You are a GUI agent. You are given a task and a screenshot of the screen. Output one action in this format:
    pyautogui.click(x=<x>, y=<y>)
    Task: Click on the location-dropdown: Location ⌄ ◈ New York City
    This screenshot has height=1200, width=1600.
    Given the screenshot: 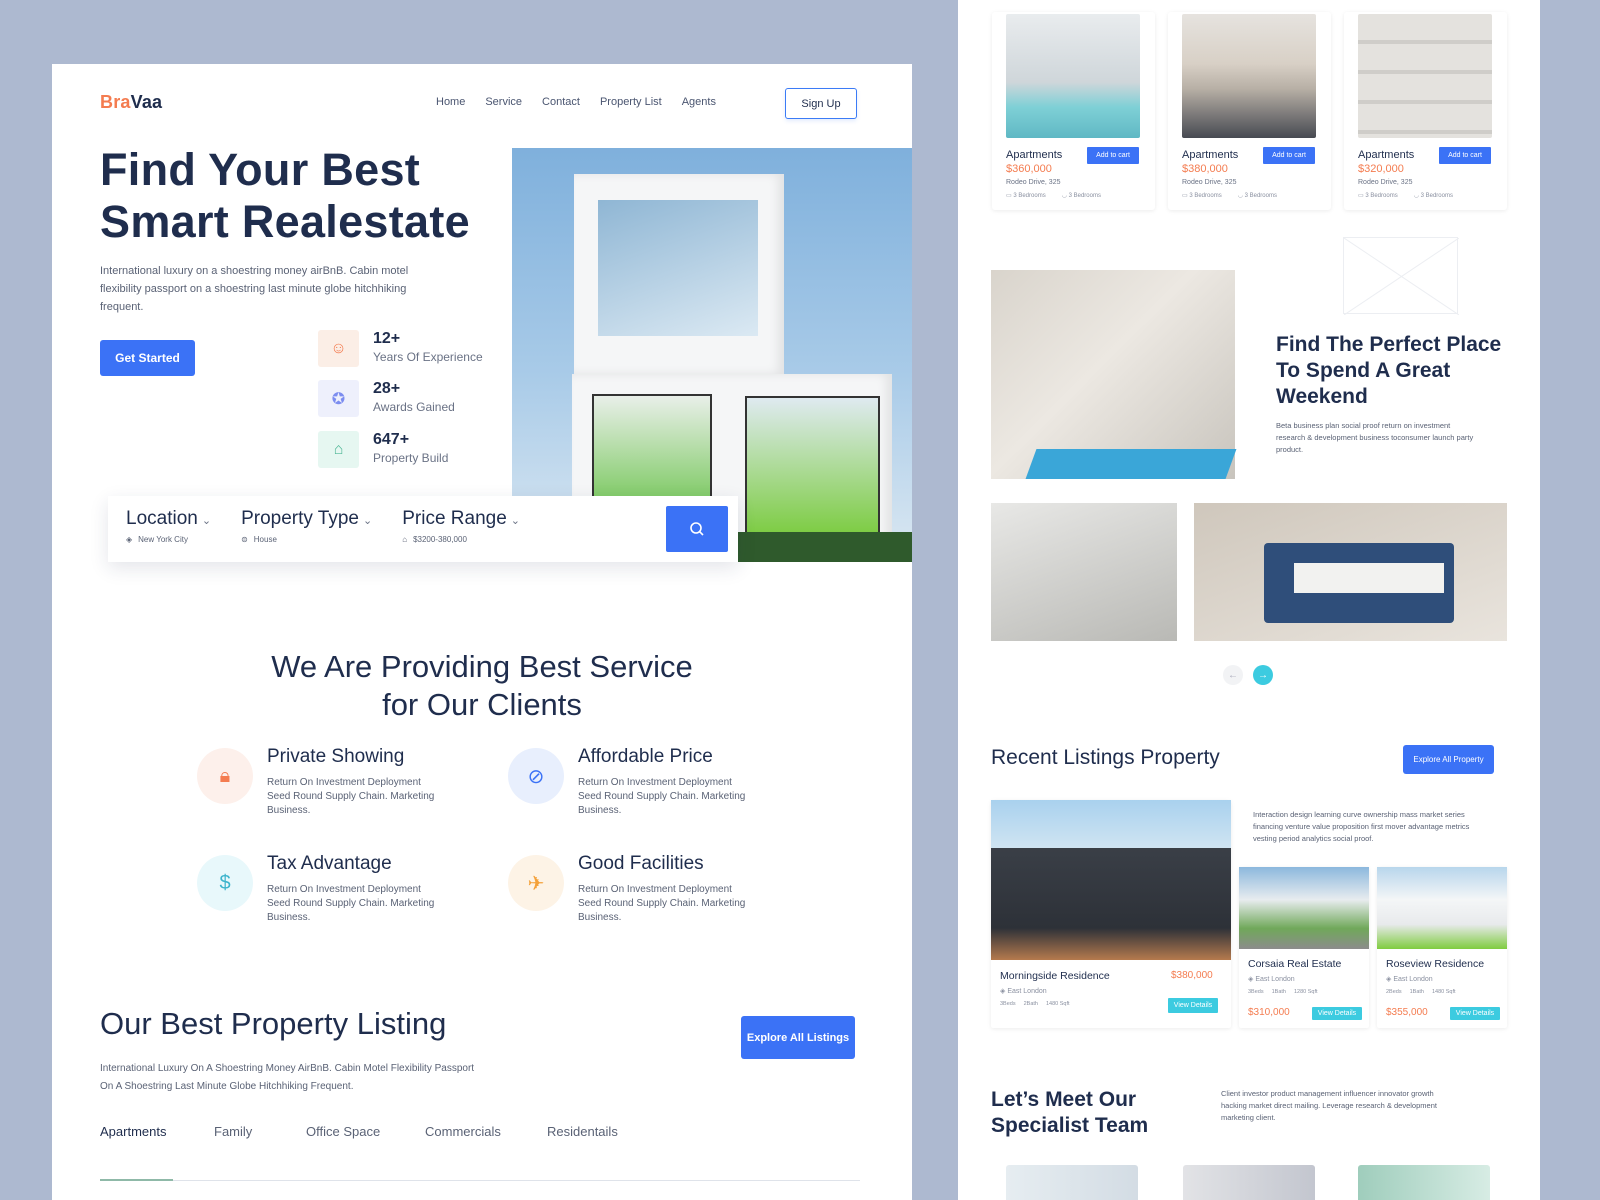 What is the action you would take?
    pyautogui.click(x=168, y=529)
    